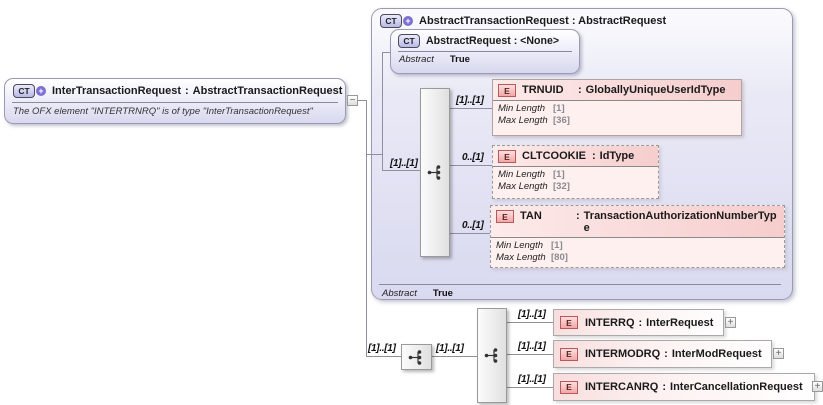 The width and height of the screenshot is (823, 405). I want to click on element-box-interrq: E INTERRQ : InterRequest, so click(638, 322).